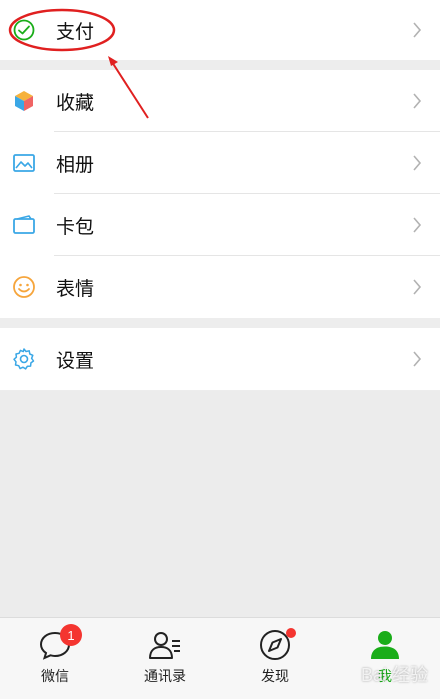  What do you see at coordinates (75, 226) in the screenshot?
I see `menu-item-cards-label: 卡包` at bounding box center [75, 226].